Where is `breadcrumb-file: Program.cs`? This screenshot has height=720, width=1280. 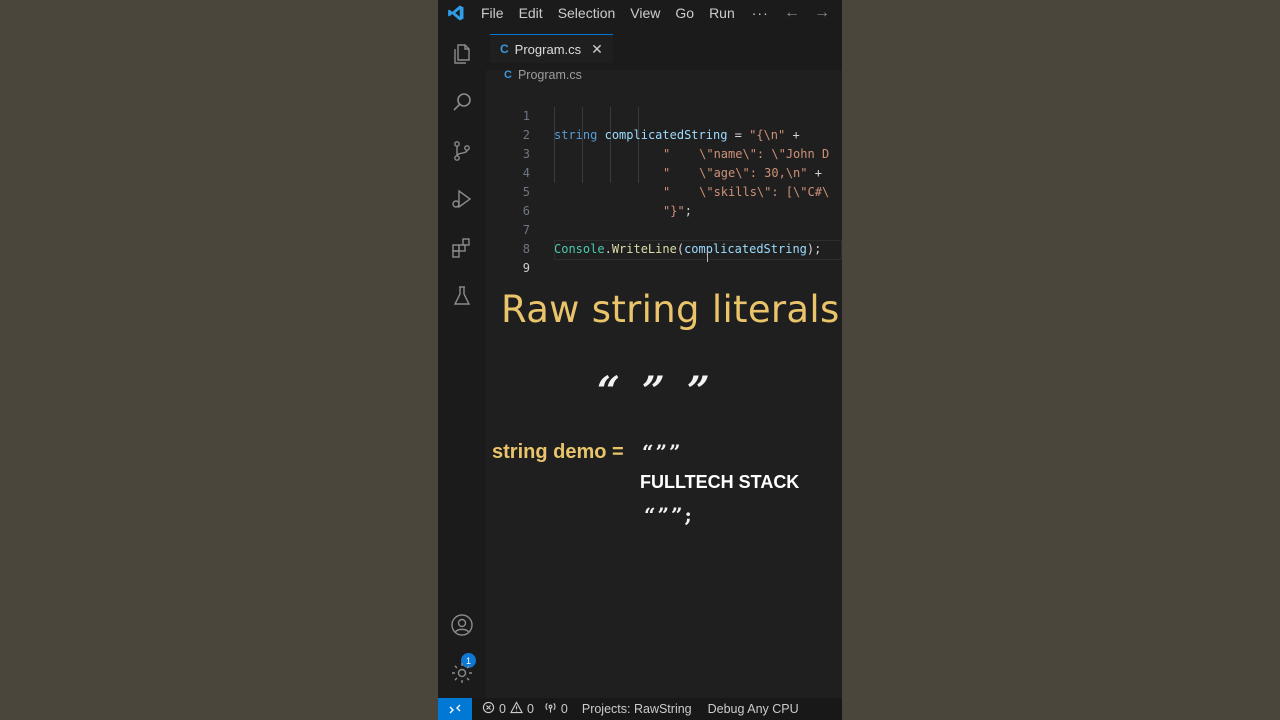
breadcrumb-file: Program.cs is located at coordinates (550, 75).